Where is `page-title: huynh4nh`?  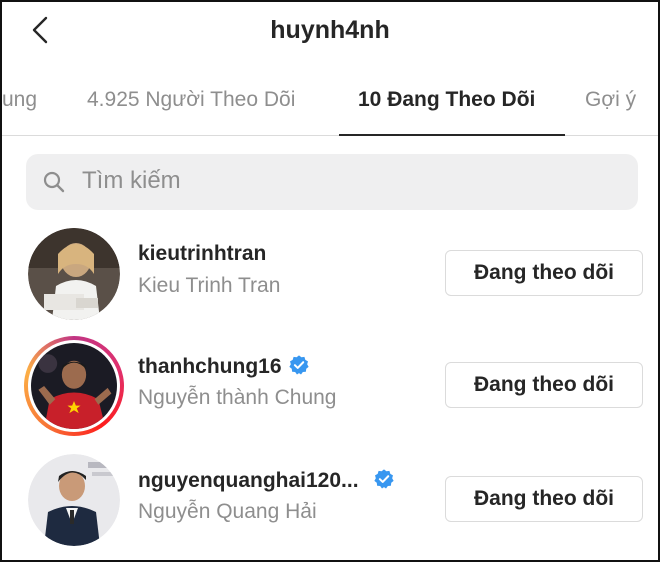 page-title: huynh4nh is located at coordinates (330, 30).